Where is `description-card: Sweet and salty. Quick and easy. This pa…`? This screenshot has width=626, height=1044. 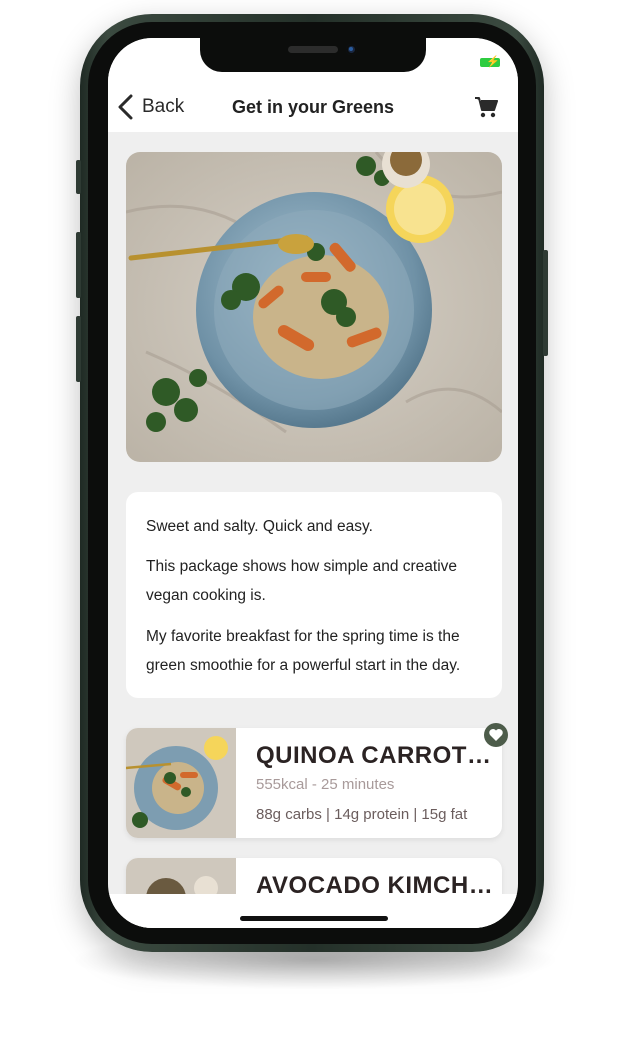
description-card: Sweet and salty. Quick and easy. This pa… is located at coordinates (314, 595).